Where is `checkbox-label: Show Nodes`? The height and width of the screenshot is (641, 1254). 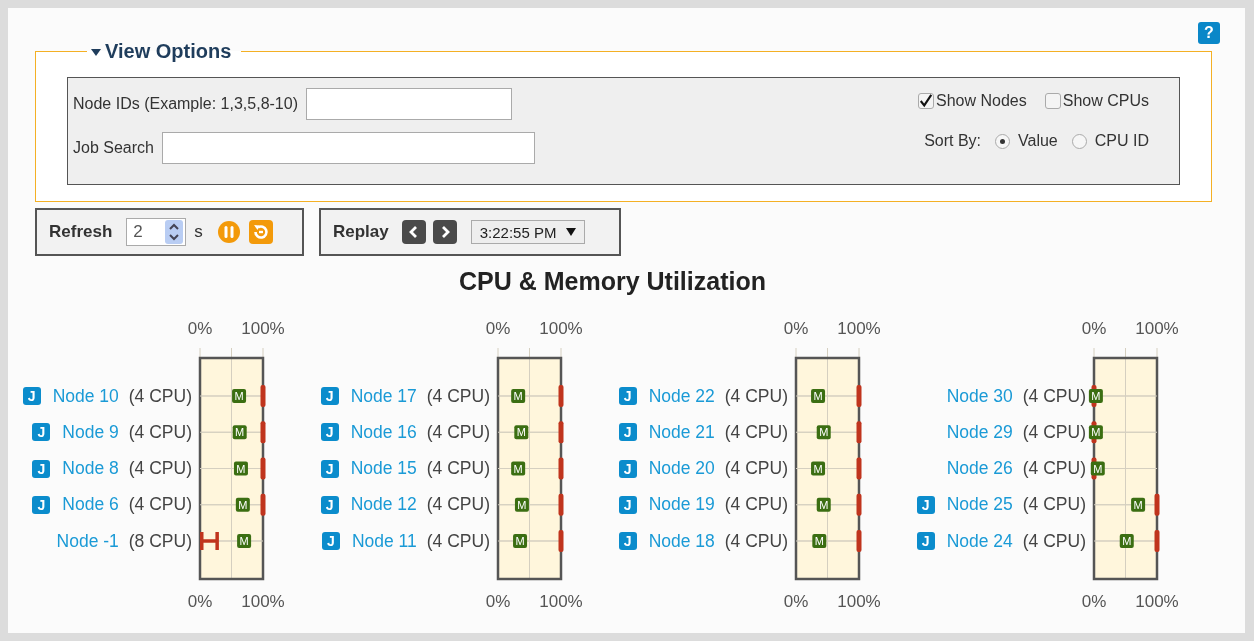
checkbox-label: Show Nodes is located at coordinates (981, 101).